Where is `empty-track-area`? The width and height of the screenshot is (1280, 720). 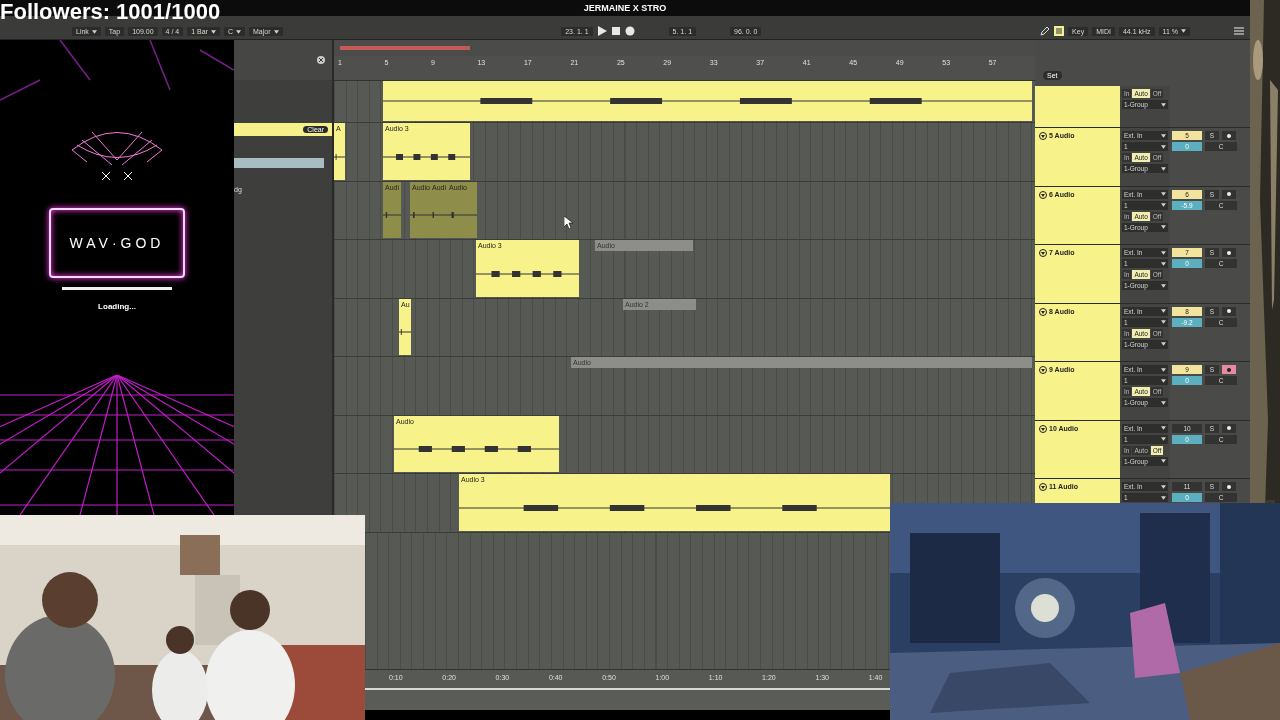 empty-track-area is located at coordinates (627, 600).